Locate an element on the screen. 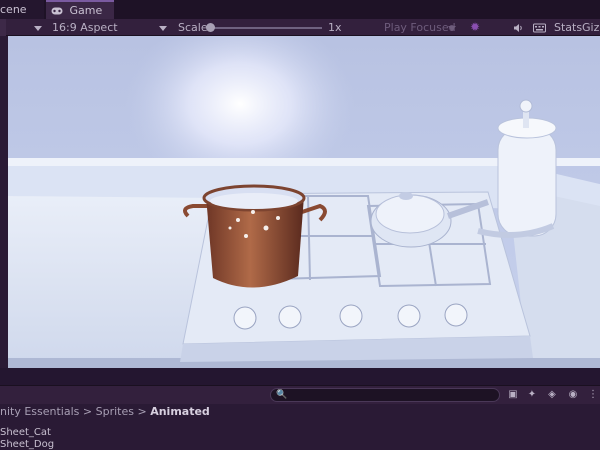  aspect-dropdown: 16:9 Aspect is located at coordinates (85, 27).